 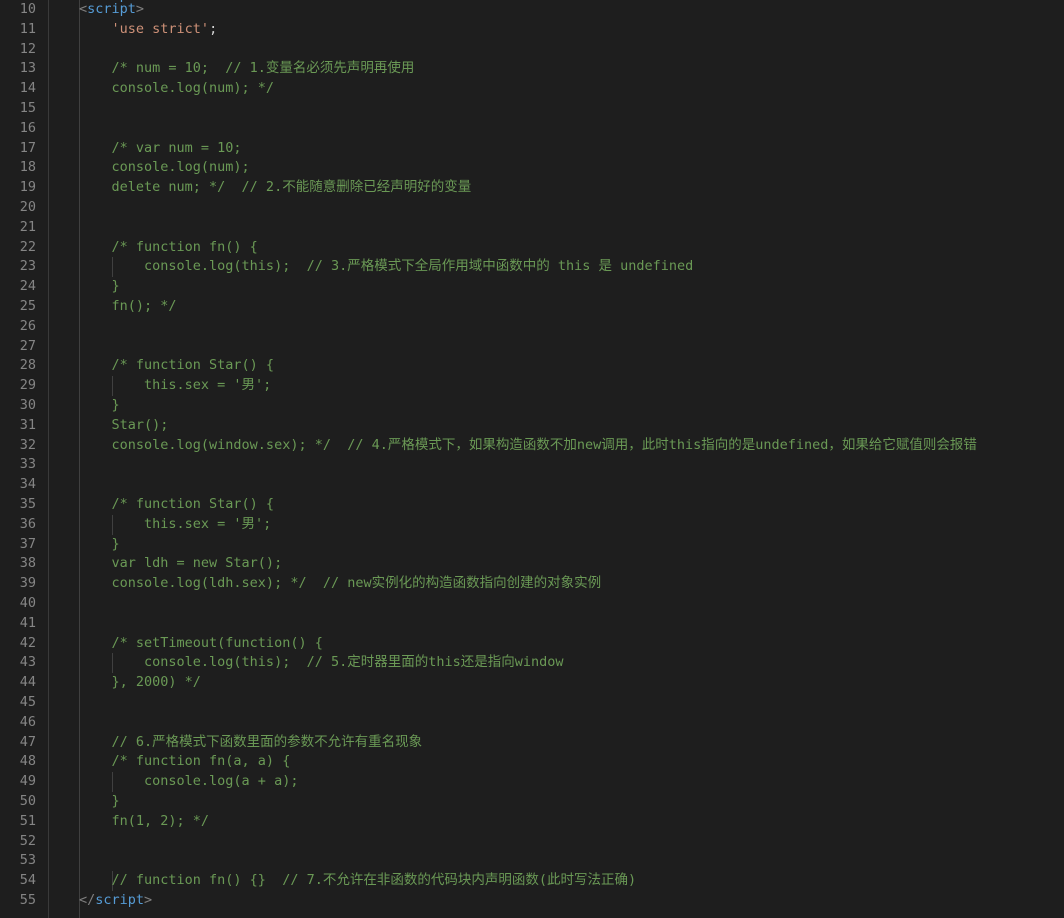 What do you see at coordinates (532, 426) in the screenshot?
I see `code-line: 31 Star();` at bounding box center [532, 426].